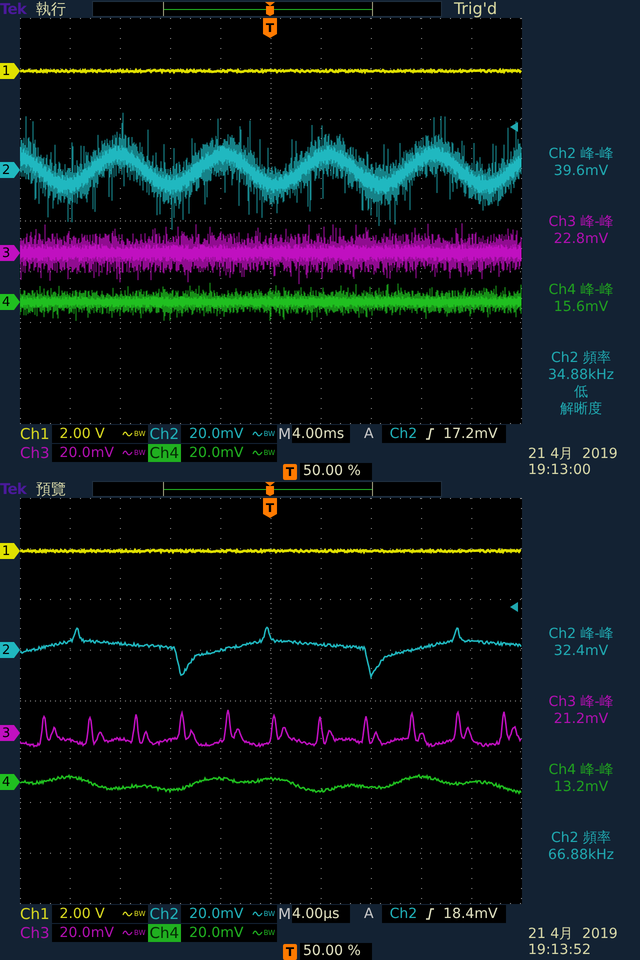 The image size is (640, 960). Describe the element at coordinates (581, 719) in the screenshot. I see `measurement-text: 21.2mV` at that location.